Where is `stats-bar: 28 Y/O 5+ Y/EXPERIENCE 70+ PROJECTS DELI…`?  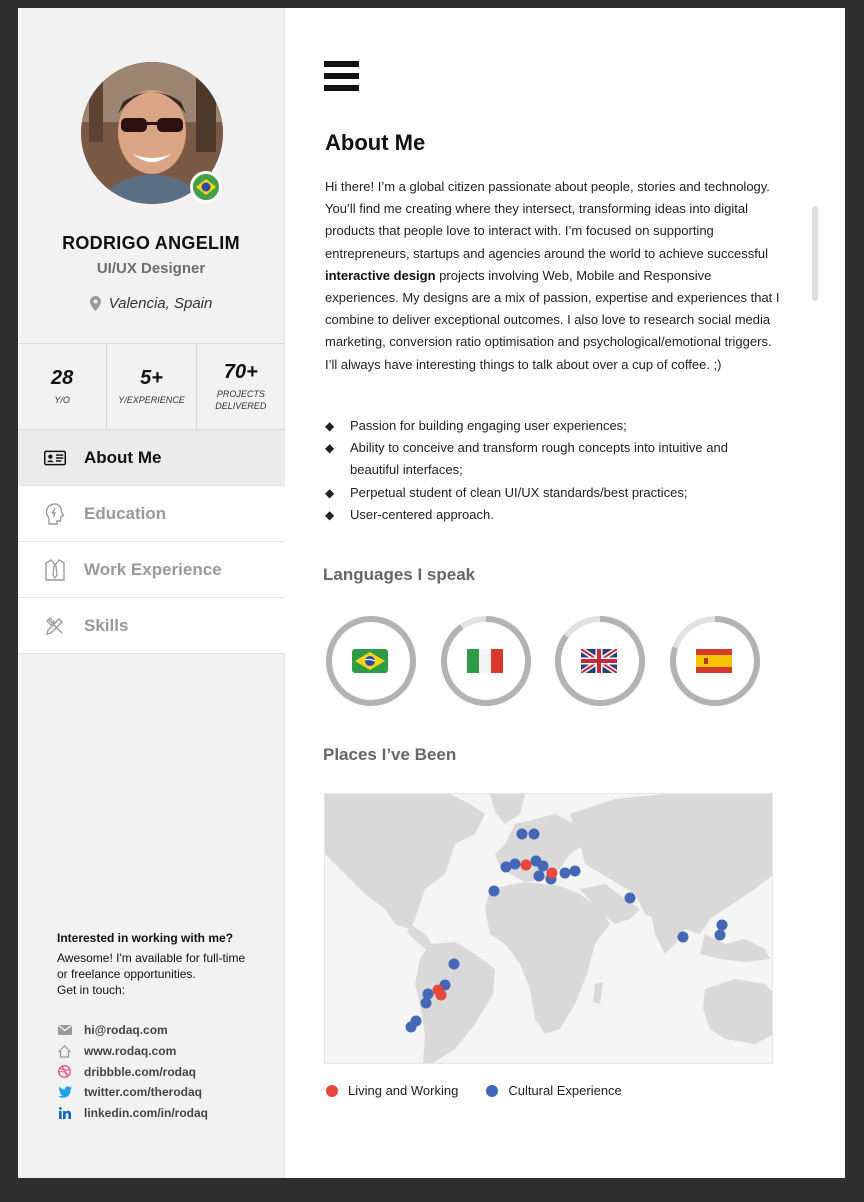
stats-bar: 28 Y/O 5+ Y/EXPERIENCE 70+ PROJECTS DELI… is located at coordinates (151, 386).